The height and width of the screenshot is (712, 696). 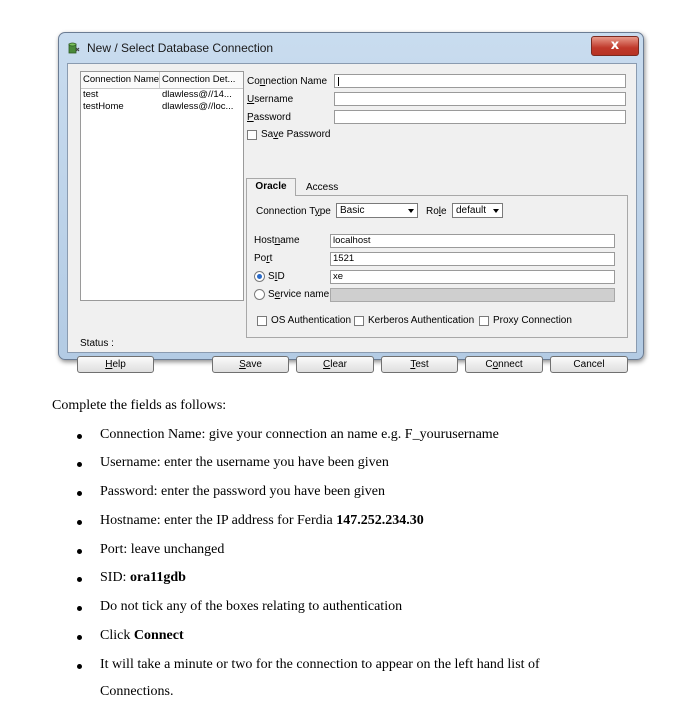 What do you see at coordinates (436, 211) in the screenshot?
I see `role-label: Role` at bounding box center [436, 211].